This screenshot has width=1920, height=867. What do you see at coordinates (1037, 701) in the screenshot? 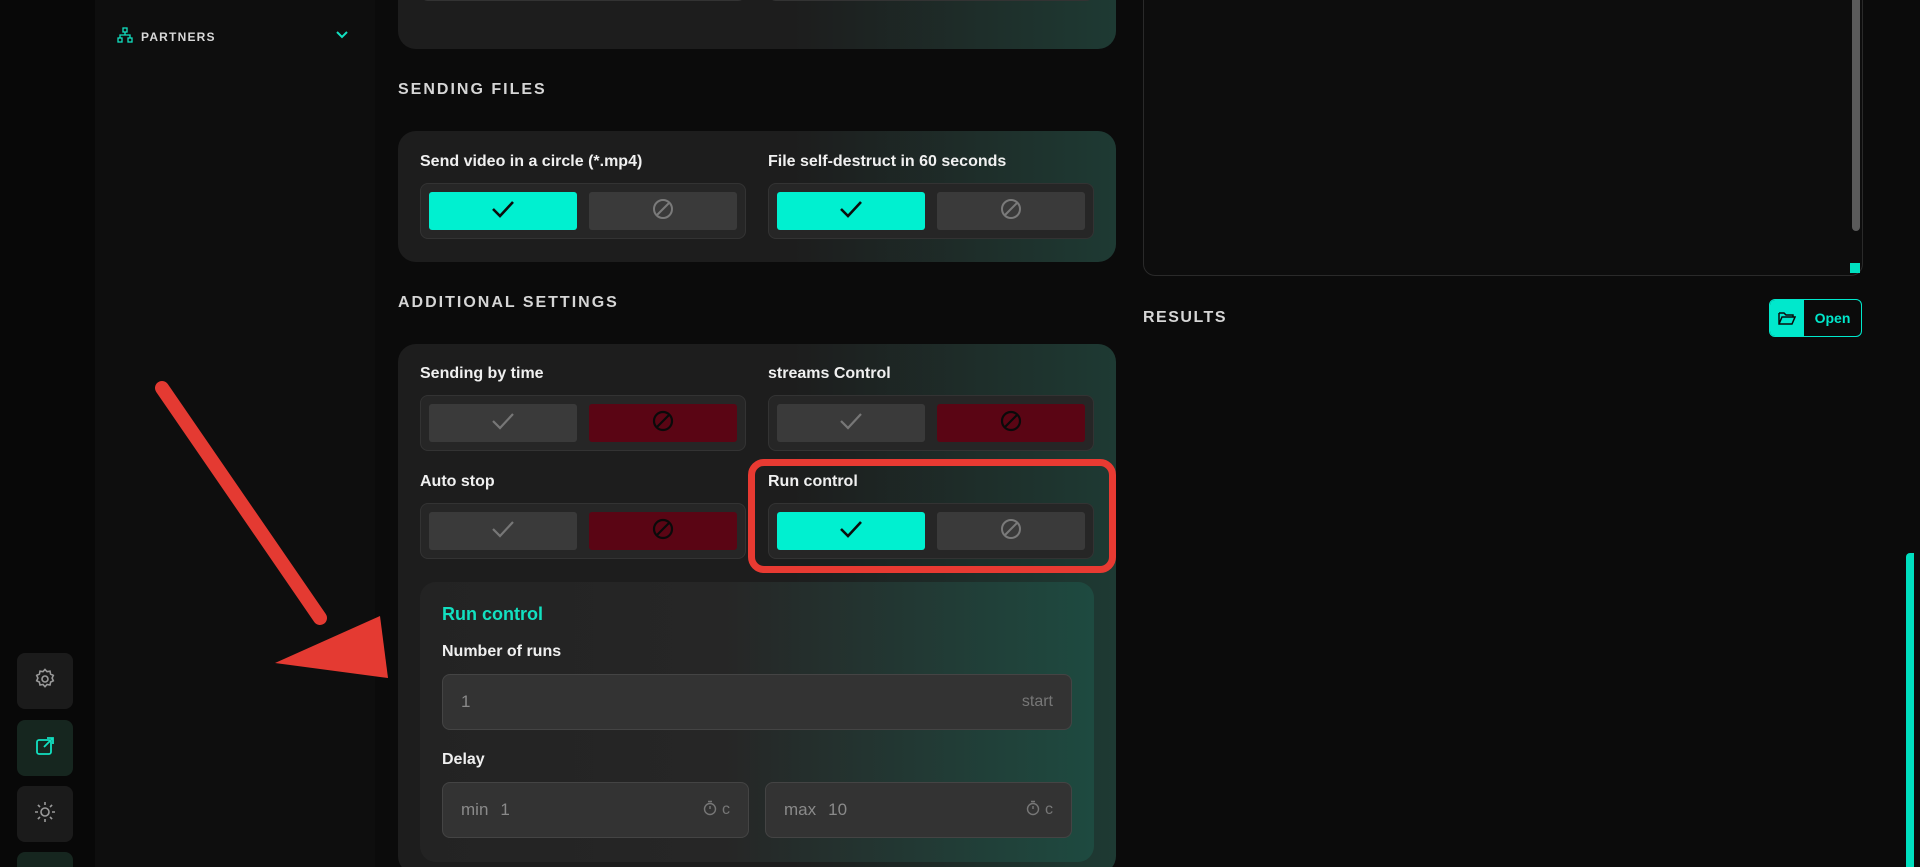
I see `runs-suffix: start` at bounding box center [1037, 701].